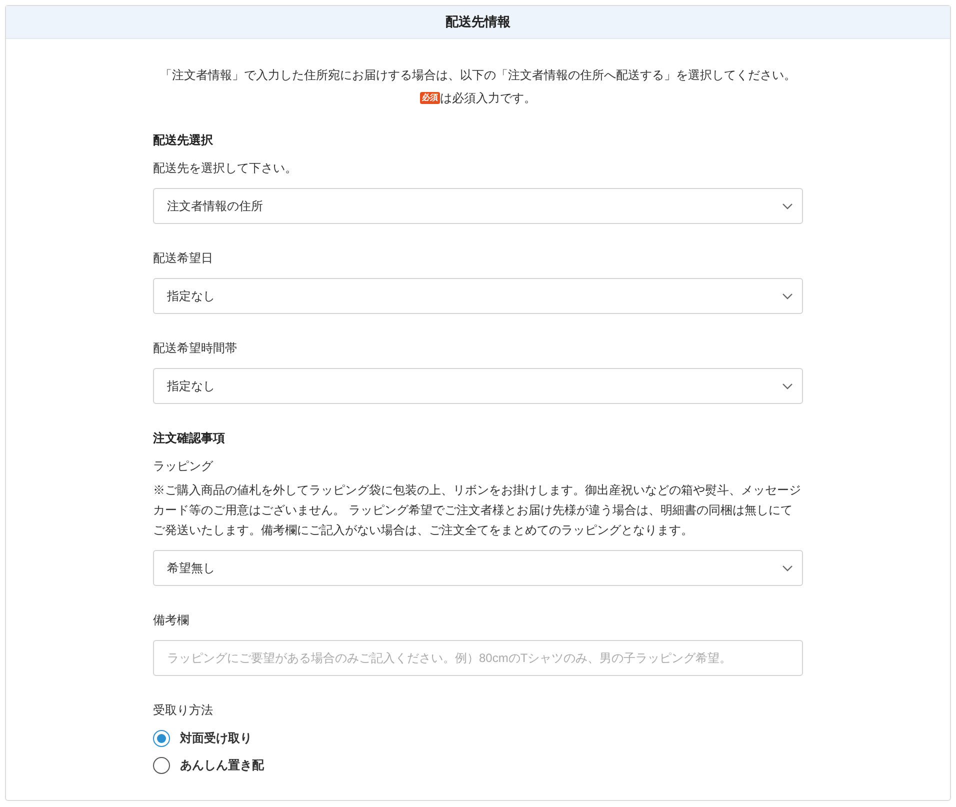 The height and width of the screenshot is (807, 956). What do you see at coordinates (202, 738) in the screenshot?
I see `radio-option: 対面受け取り` at bounding box center [202, 738].